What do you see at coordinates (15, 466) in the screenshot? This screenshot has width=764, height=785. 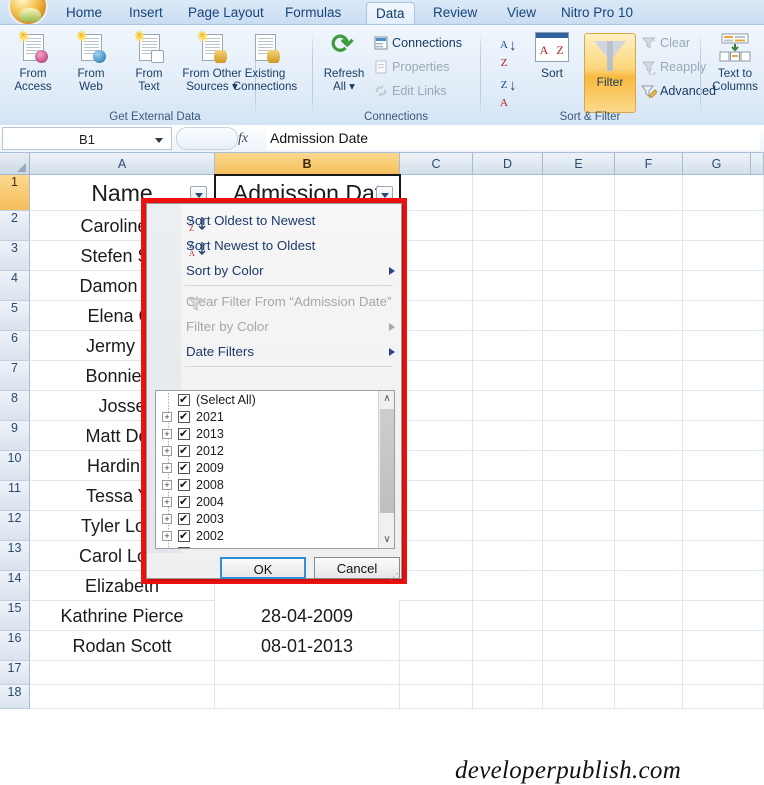 I see `row-header-10: 10` at bounding box center [15, 466].